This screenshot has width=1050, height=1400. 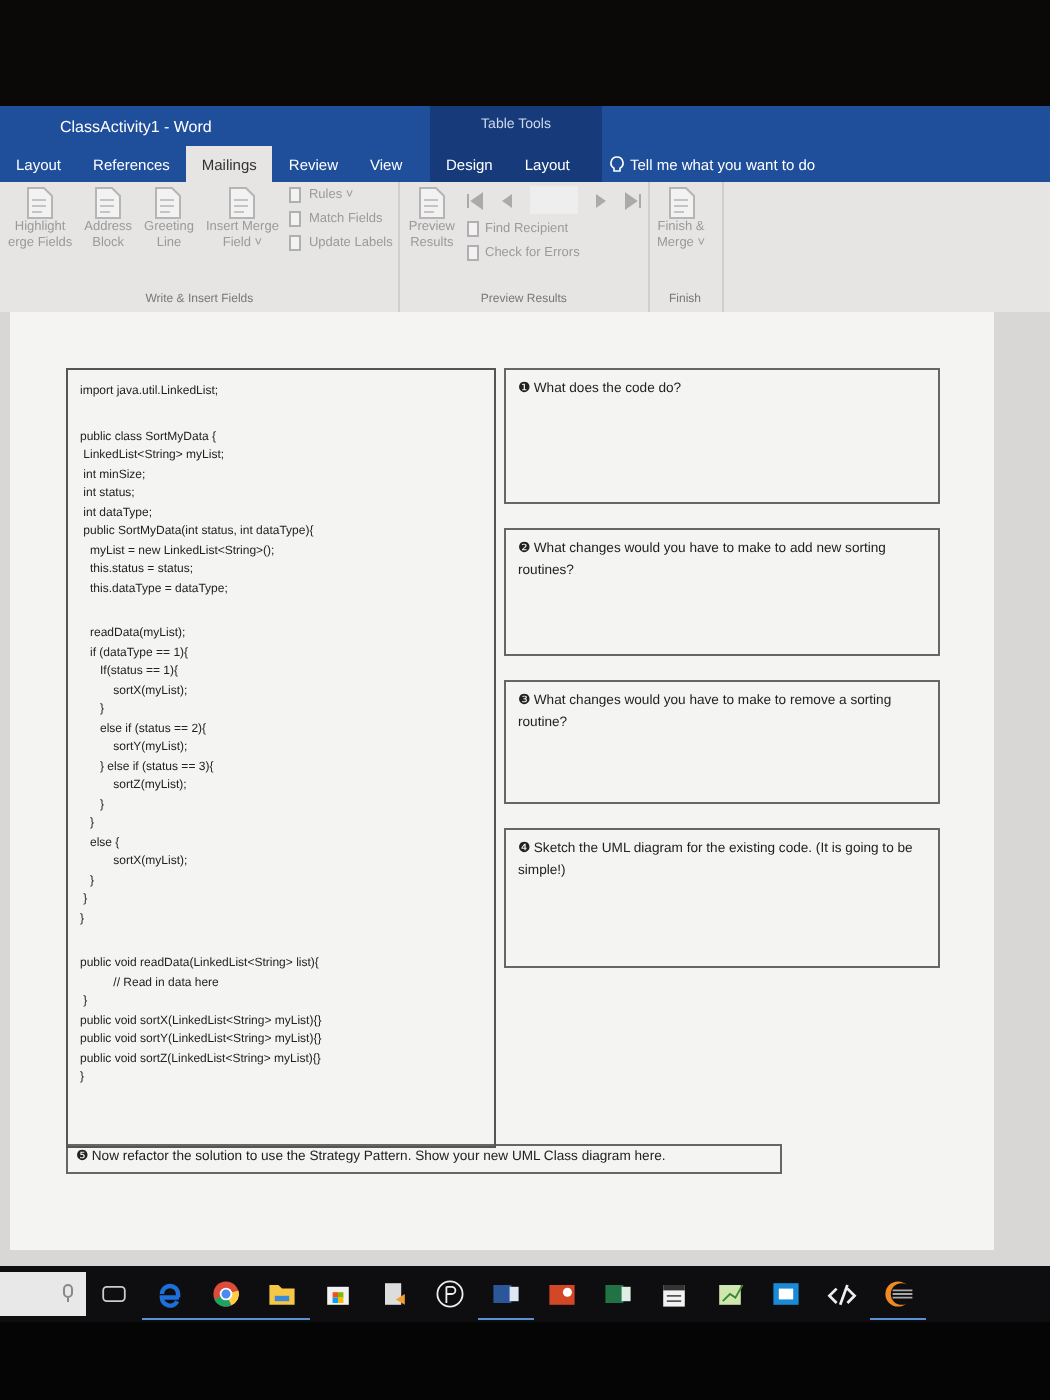 I want to click on circle-symbol-icon, so click(x=450, y=1293).